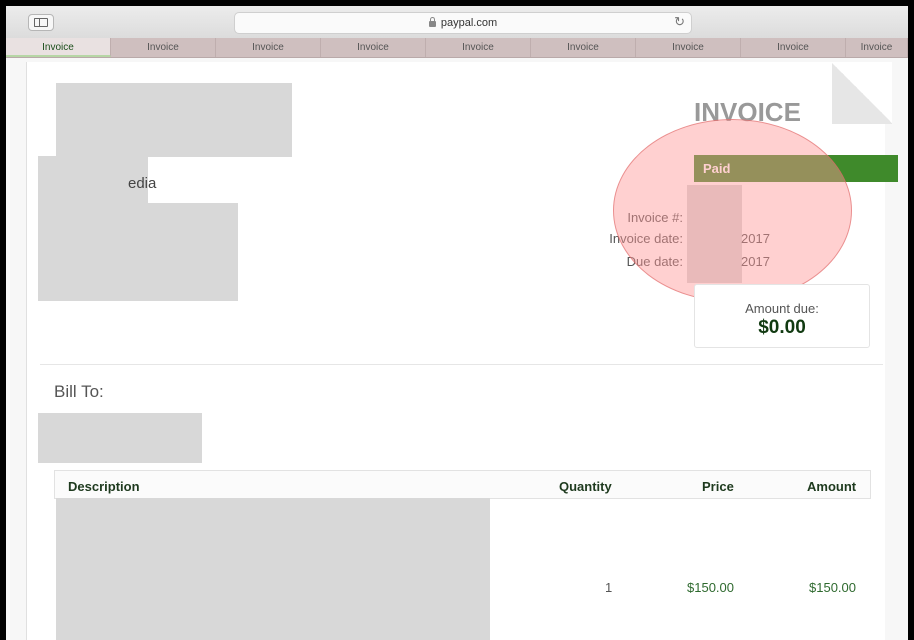 The image size is (914, 640). I want to click on address-text: paypal.com, so click(469, 23).